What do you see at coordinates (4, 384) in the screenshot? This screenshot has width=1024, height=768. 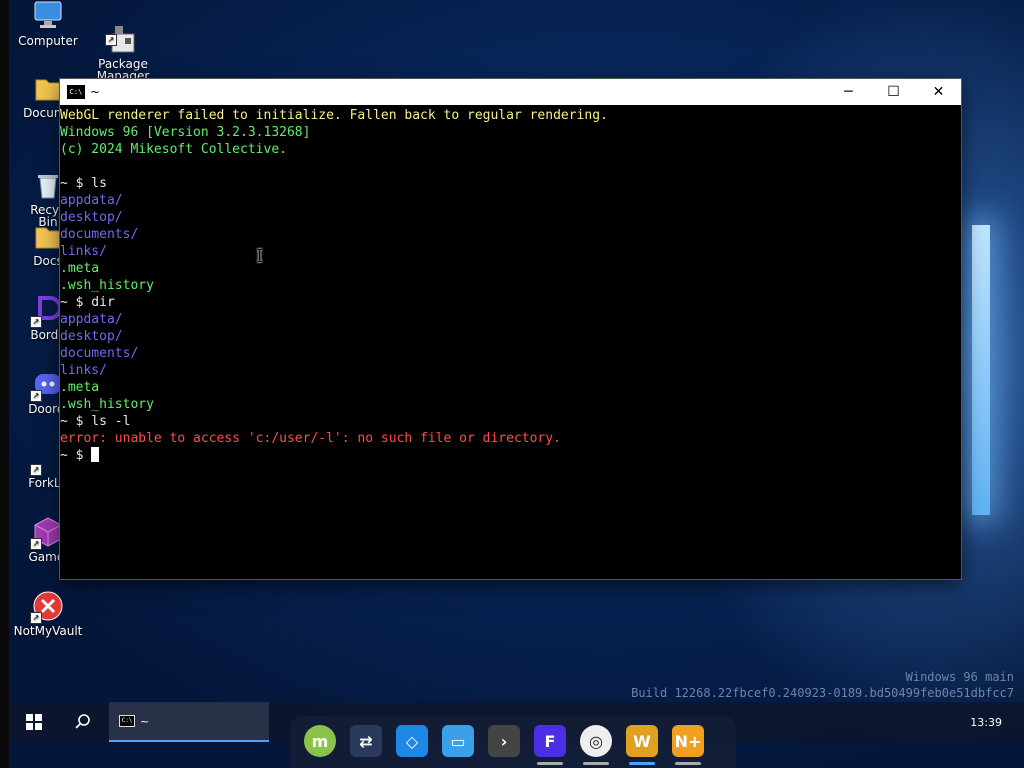 I see `screen-edge` at bounding box center [4, 384].